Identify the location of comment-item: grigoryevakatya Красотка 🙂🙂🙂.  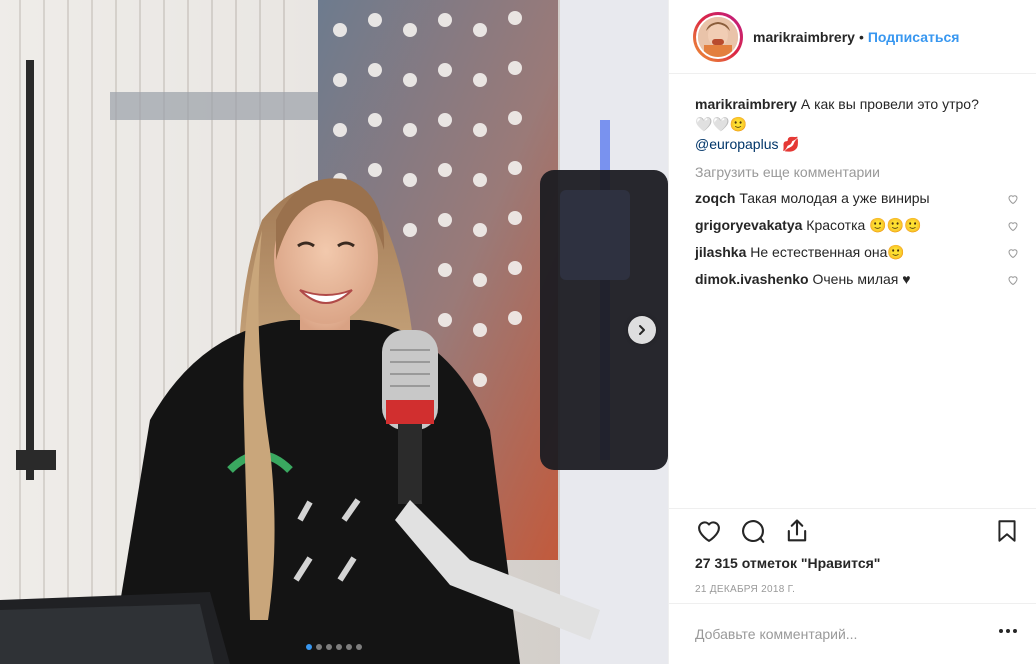
(856, 225).